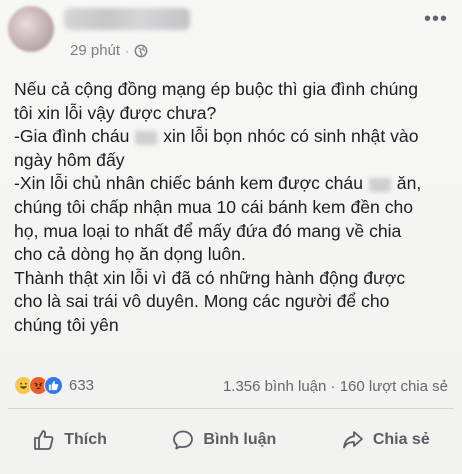 The image size is (462, 474). What do you see at coordinates (436, 19) in the screenshot?
I see `more-options-icon: •••` at bounding box center [436, 19].